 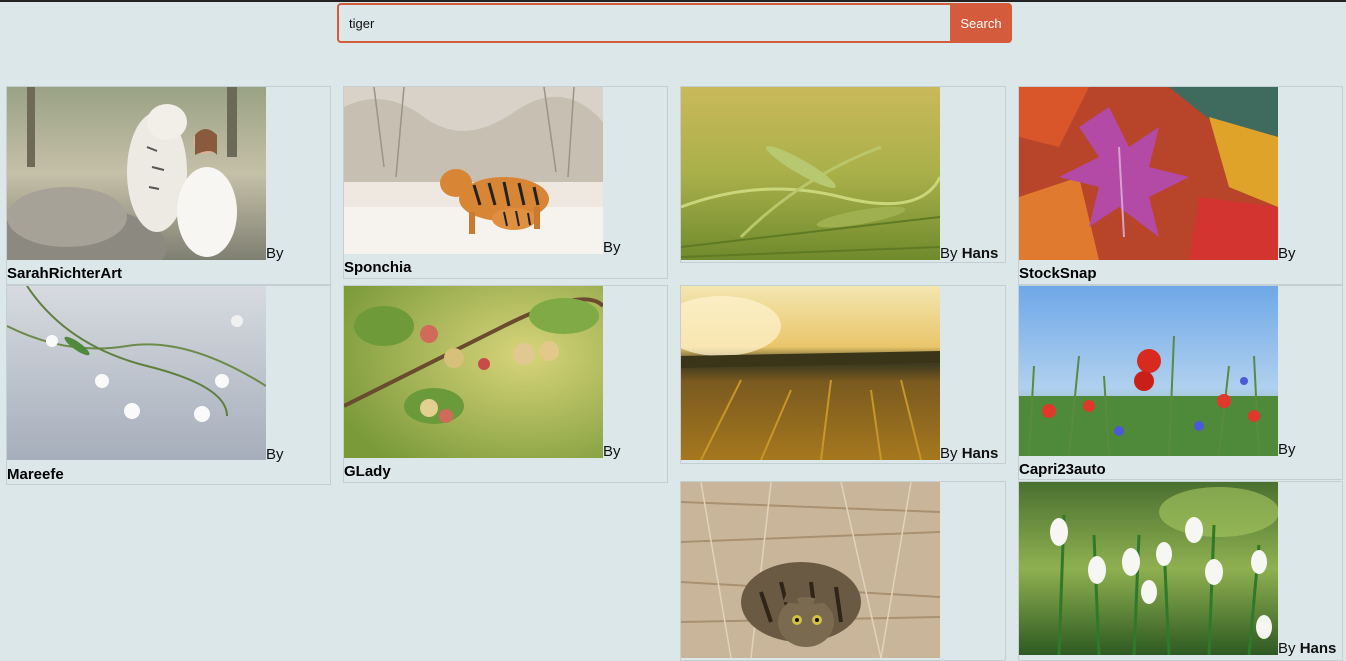 What do you see at coordinates (378, 267) in the screenshot?
I see `author-name: Sponchia` at bounding box center [378, 267].